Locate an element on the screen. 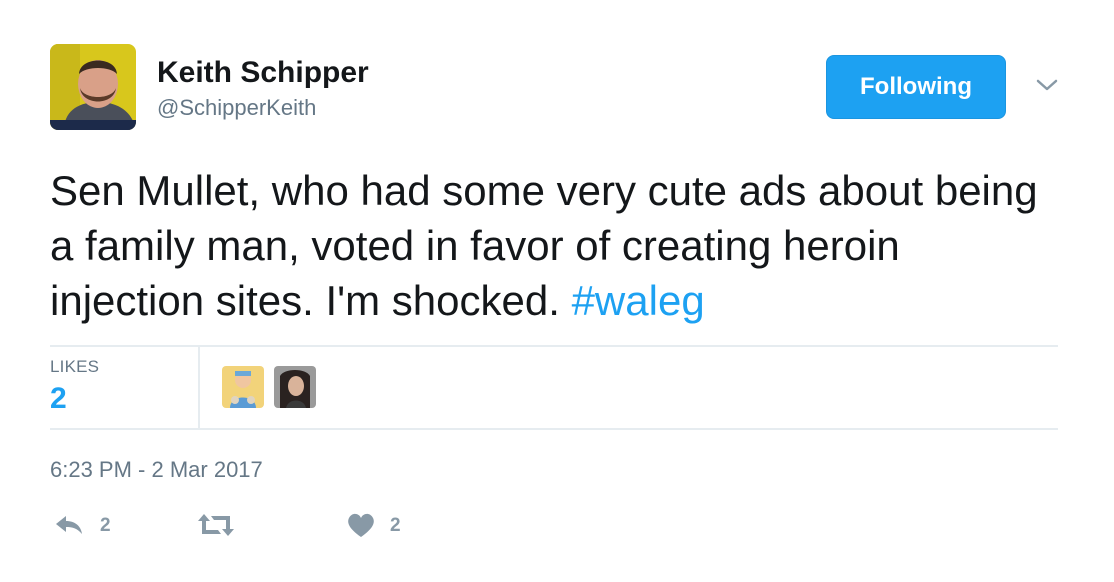 Image resolution: width=1114 pixels, height=582 pixels. likes-label: LIKES is located at coordinates (75, 366).